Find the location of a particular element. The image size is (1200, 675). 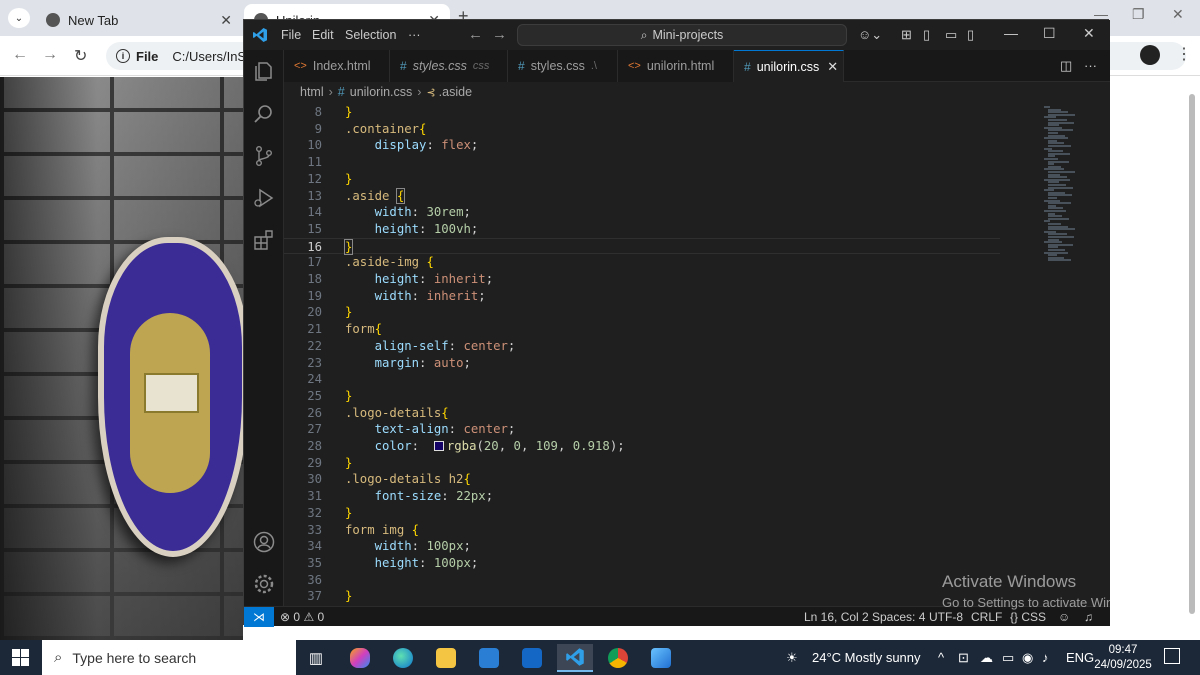

tab-search-icon: ⌄ is located at coordinates (19, 18).